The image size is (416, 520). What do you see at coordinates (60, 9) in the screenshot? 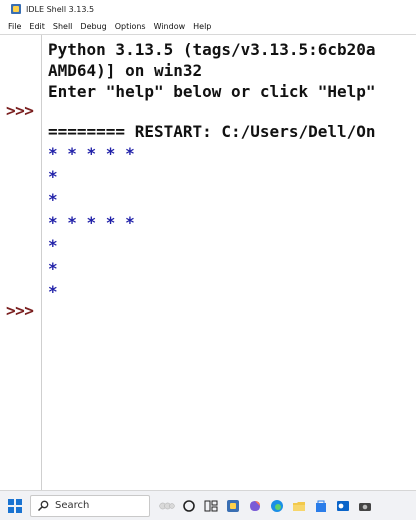
I see `window-title: IDLE Shell 3.13.5` at bounding box center [60, 9].